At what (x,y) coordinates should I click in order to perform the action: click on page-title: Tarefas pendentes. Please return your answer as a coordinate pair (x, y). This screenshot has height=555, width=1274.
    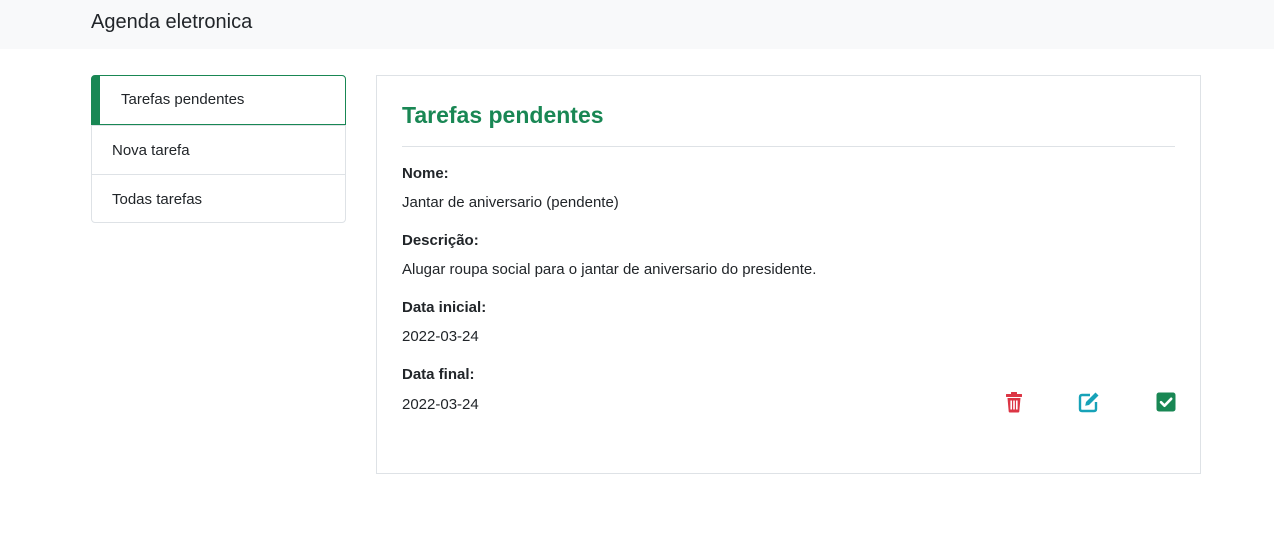
    Looking at the image, I should click on (503, 115).